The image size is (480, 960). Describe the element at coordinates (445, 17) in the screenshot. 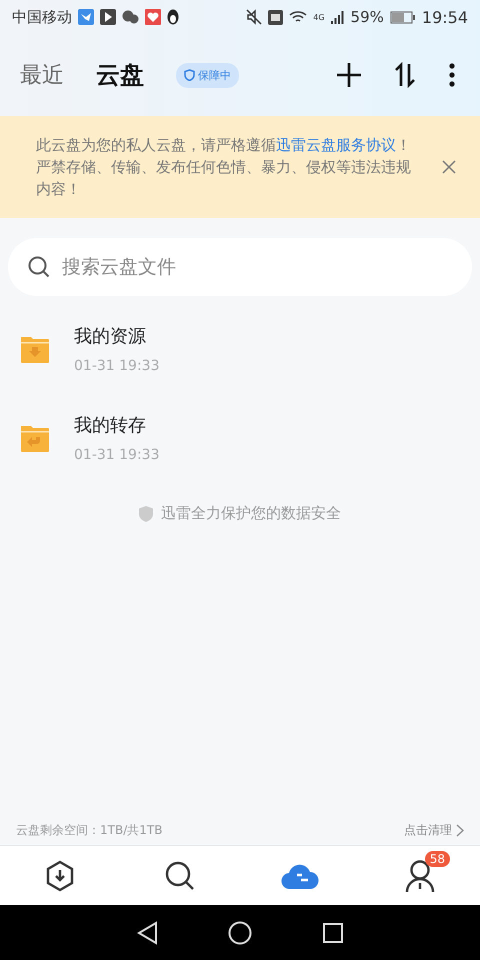

I see `clock-time: 19:54` at that location.